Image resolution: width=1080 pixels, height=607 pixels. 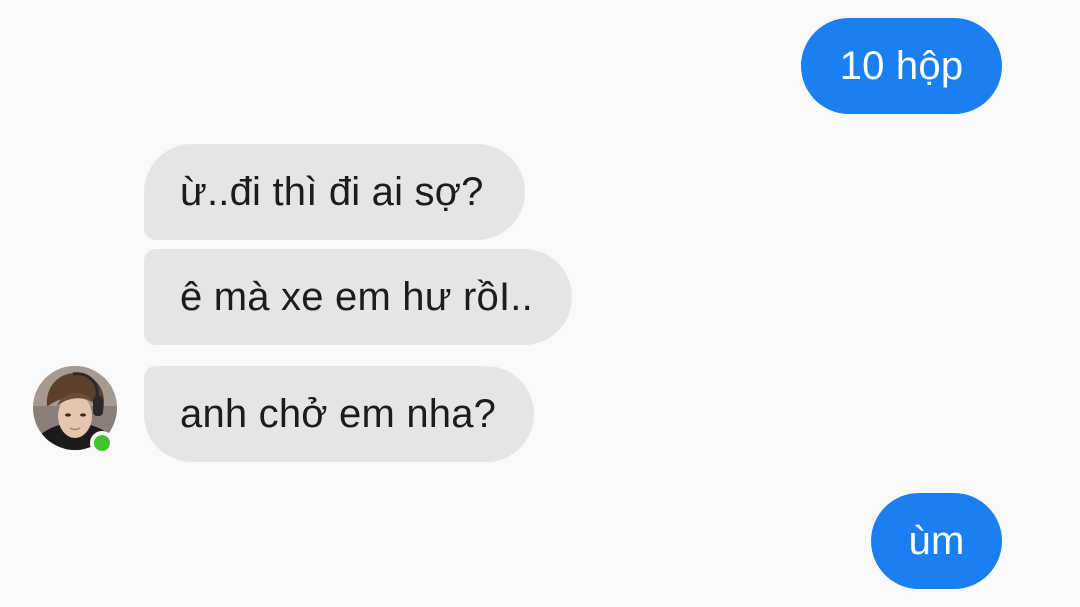 I want to click on outgoing-message: ùm, so click(x=936, y=541).